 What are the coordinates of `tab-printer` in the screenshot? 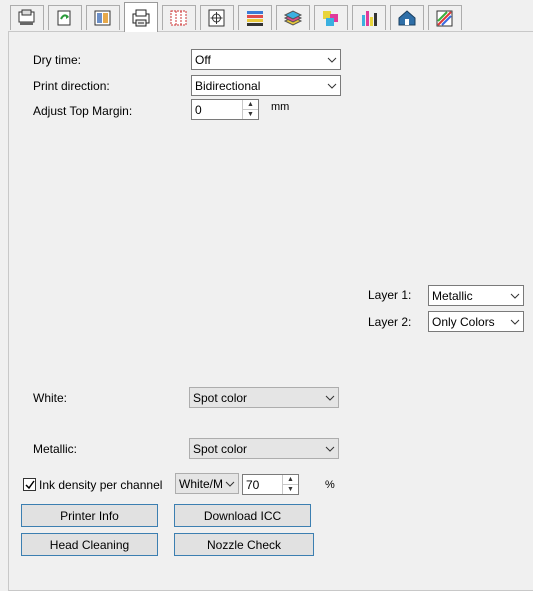 It's located at (141, 17).